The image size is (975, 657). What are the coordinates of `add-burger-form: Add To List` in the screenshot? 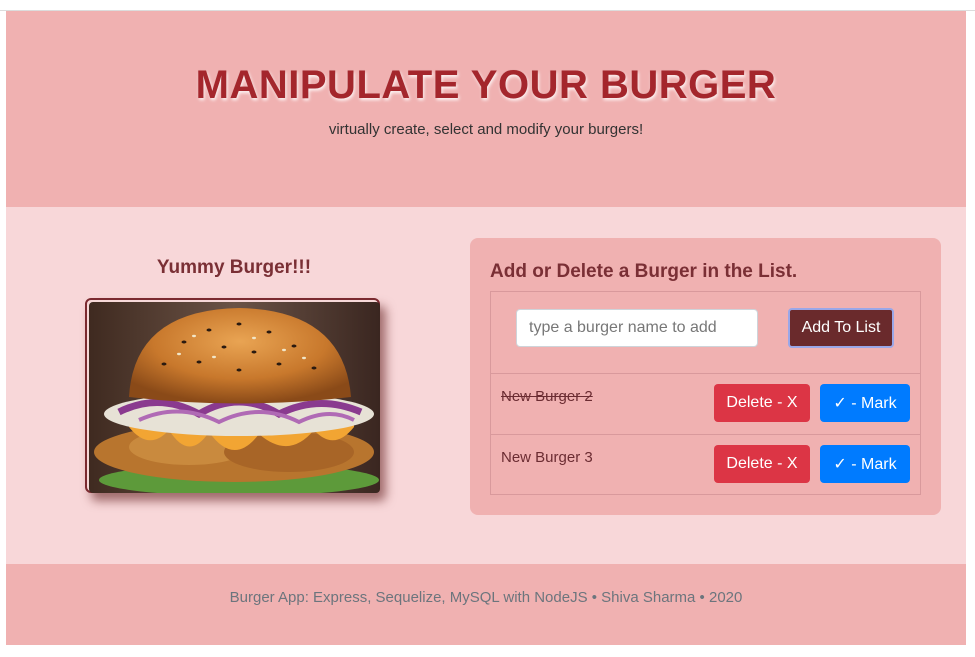 It's located at (705, 333).